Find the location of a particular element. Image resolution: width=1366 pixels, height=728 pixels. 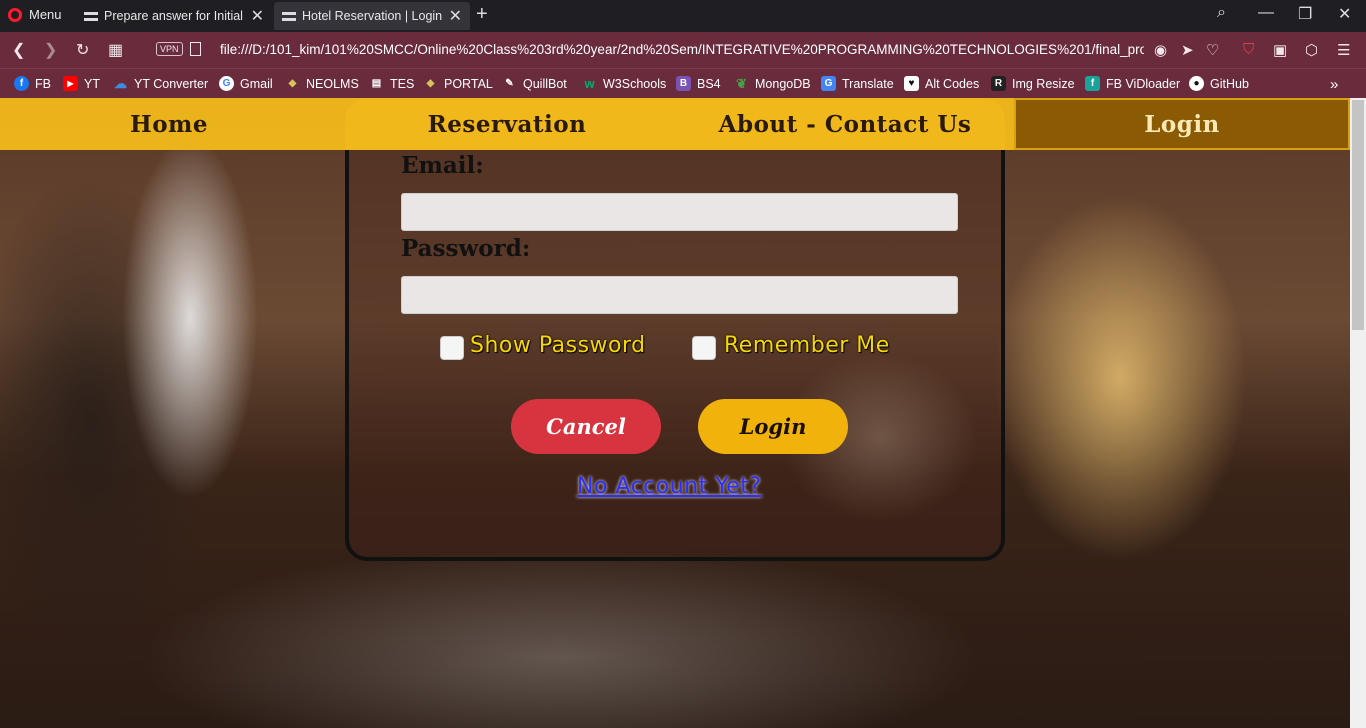

bookmark-label: GitHub is located at coordinates (1229, 83).